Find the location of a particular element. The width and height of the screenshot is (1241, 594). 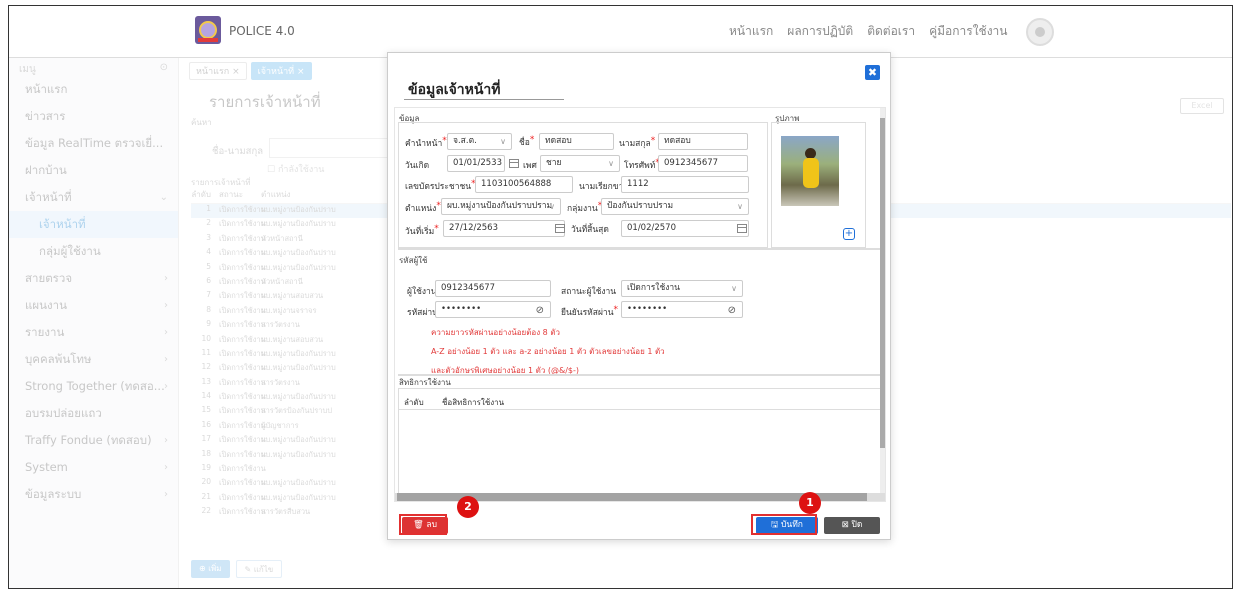

step-marker-2: 2 is located at coordinates (468, 507).